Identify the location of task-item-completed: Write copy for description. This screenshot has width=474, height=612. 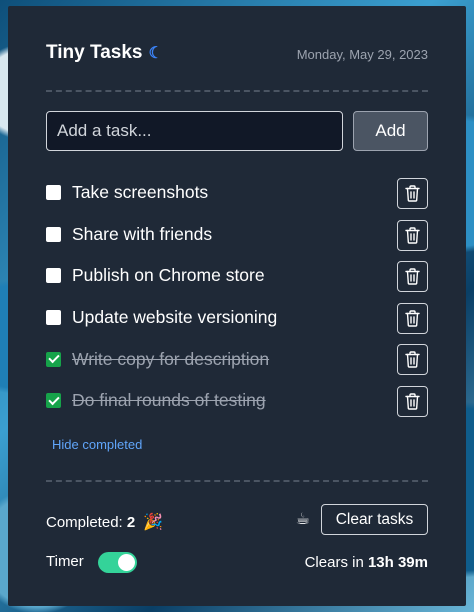
(237, 359).